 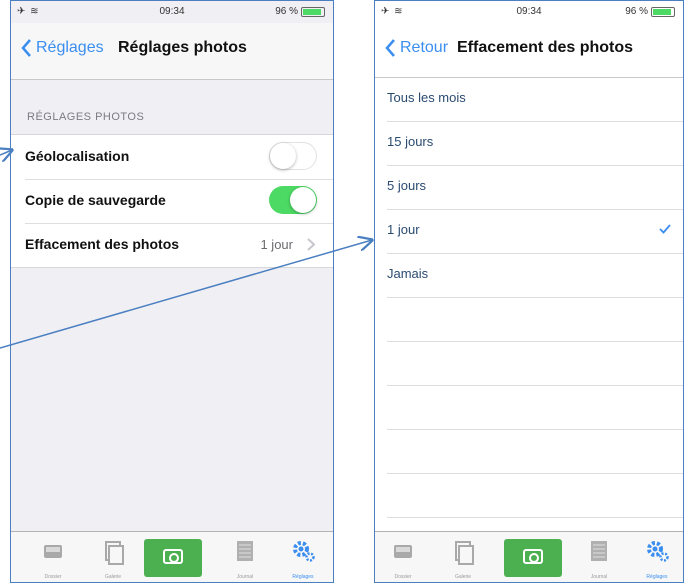 I want to click on option-jamais: Jamais, so click(x=529, y=276).